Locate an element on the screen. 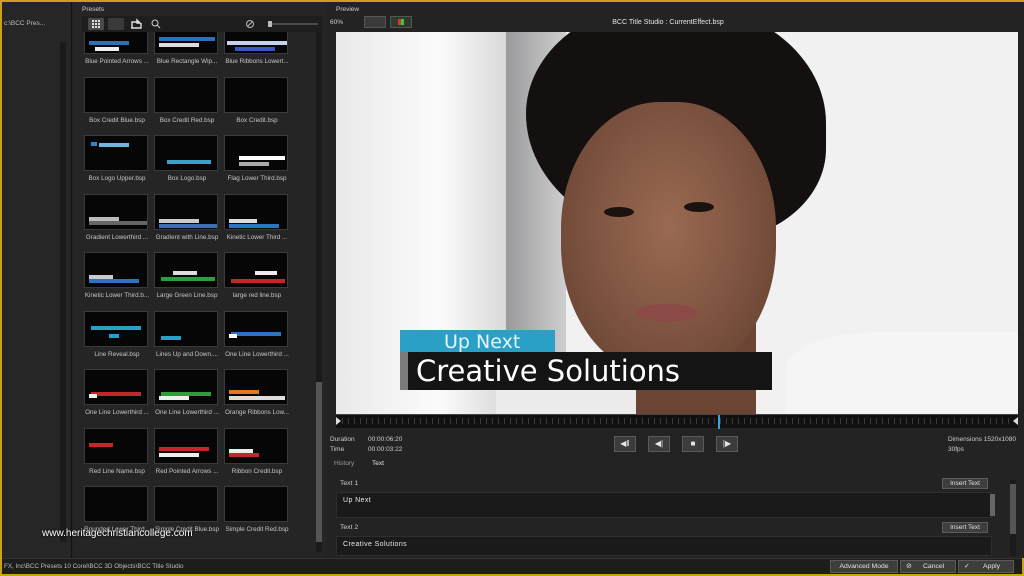 The image size is (1024, 576). preset-item: Red Line Name.bsp is located at coordinates (117, 455).